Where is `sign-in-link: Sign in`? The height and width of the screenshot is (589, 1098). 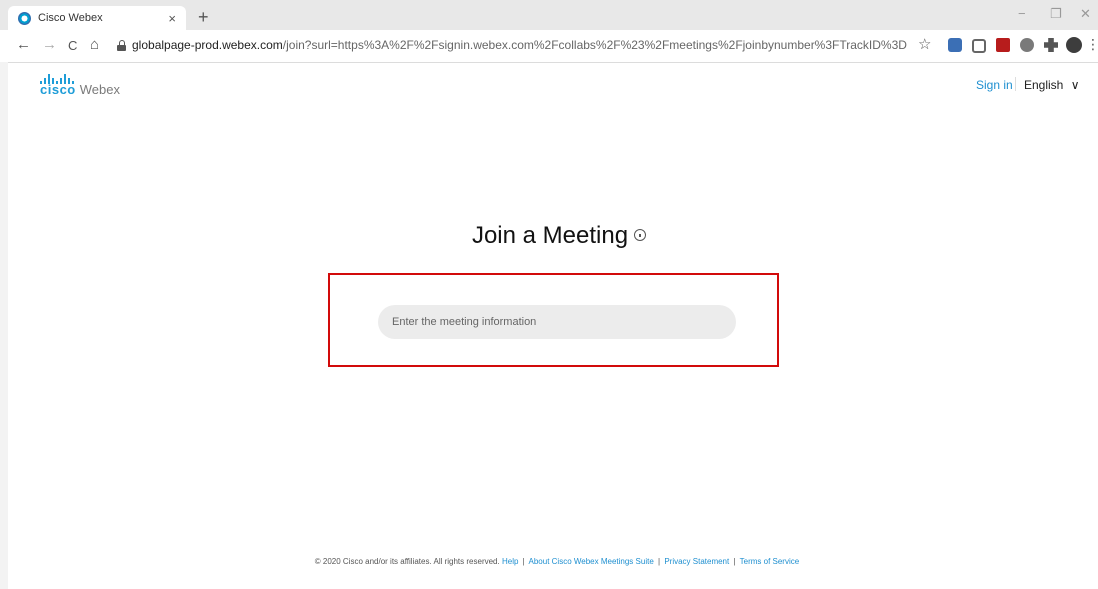
sign-in-link: Sign in is located at coordinates (994, 85).